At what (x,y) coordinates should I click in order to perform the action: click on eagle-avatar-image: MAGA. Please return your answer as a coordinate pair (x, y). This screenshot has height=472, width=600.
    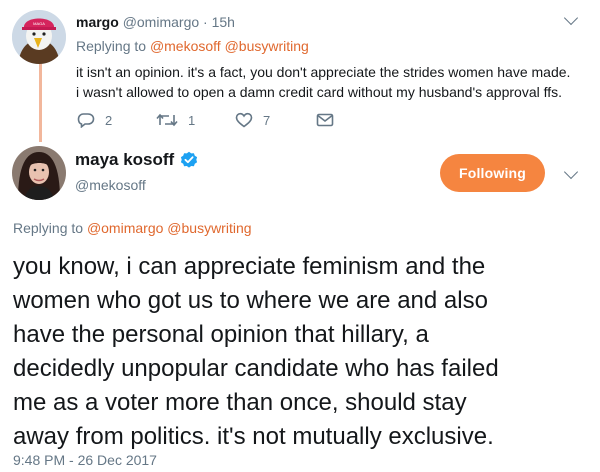
    Looking at the image, I should click on (39, 37).